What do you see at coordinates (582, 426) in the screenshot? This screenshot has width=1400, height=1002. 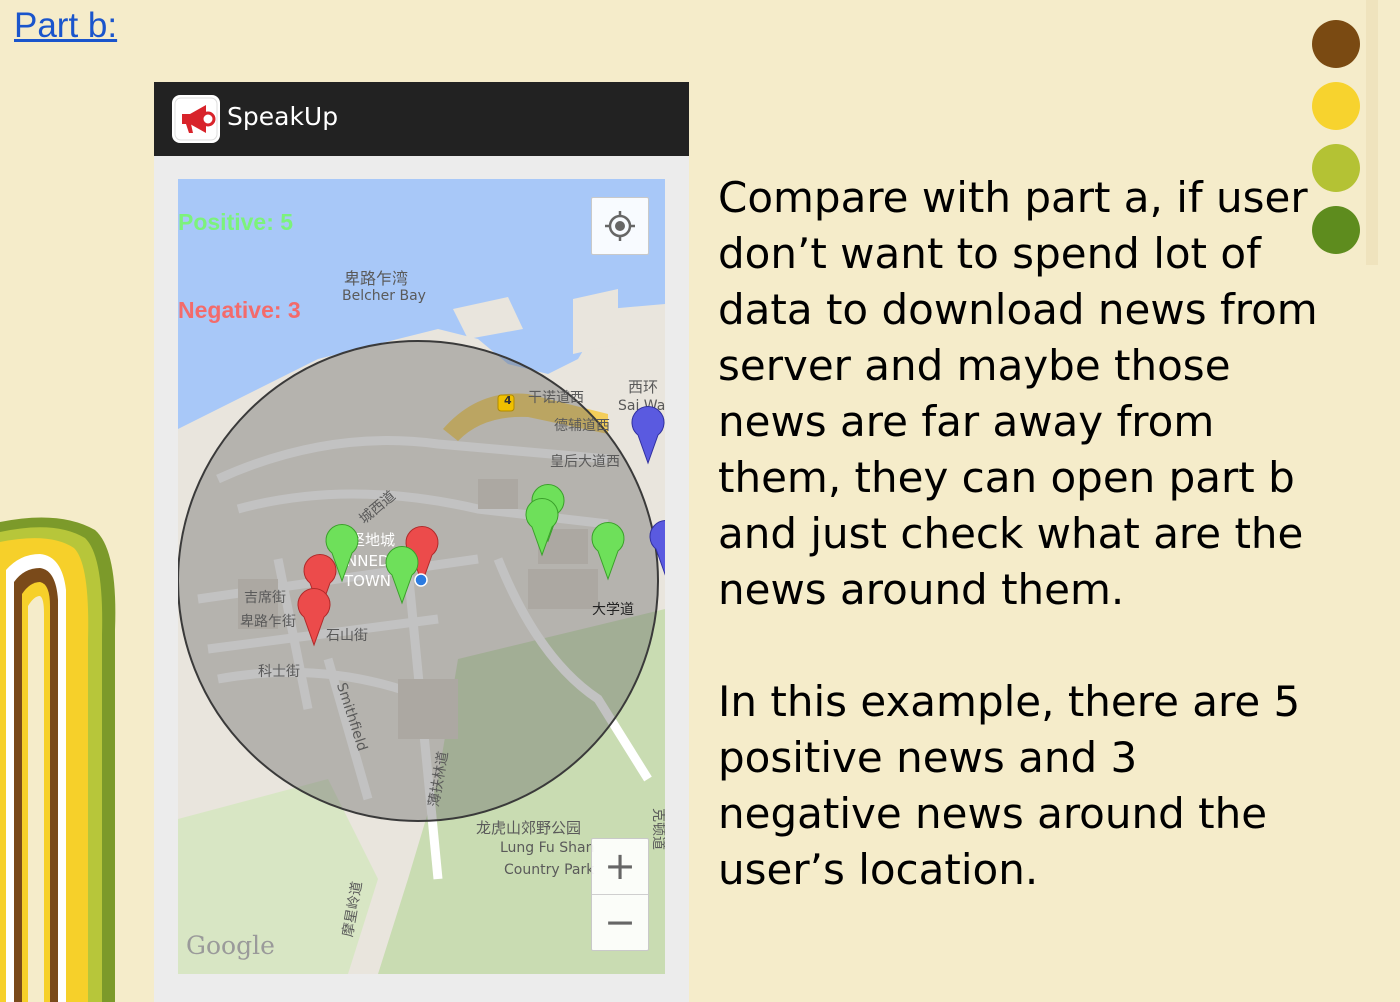 I see `map-label: 德辅道西` at bounding box center [582, 426].